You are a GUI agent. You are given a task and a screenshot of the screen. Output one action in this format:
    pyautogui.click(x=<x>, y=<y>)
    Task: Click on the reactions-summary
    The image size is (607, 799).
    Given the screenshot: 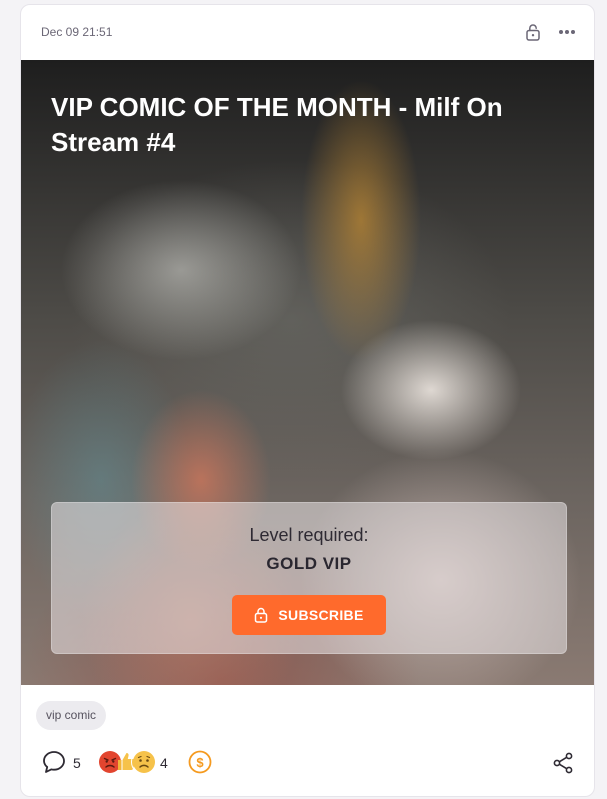 What is the action you would take?
    pyautogui.click(x=127, y=762)
    